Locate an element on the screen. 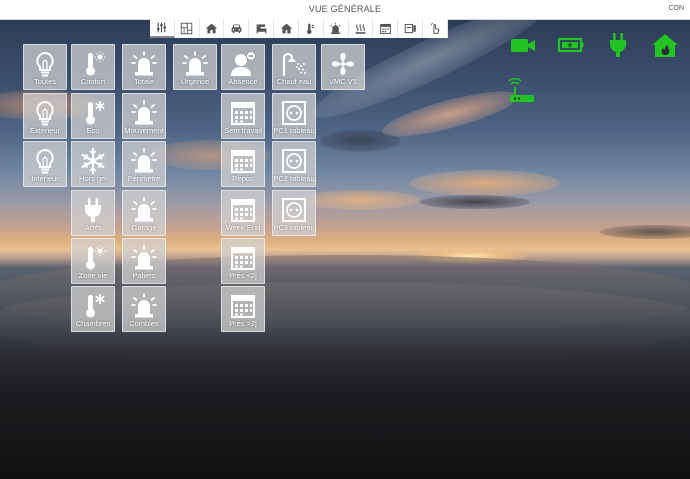 Image resolution: width=690 pixels, height=479 pixels. house-icon is located at coordinates (211, 28).